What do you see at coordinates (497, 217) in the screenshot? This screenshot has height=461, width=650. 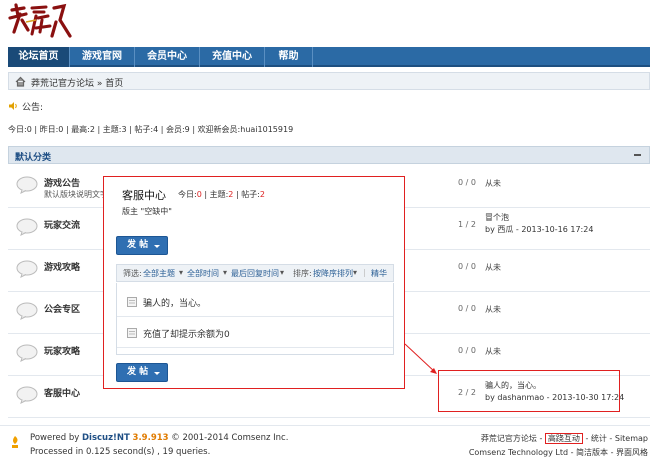 I see `last-post-title: 冒个泡` at bounding box center [497, 217].